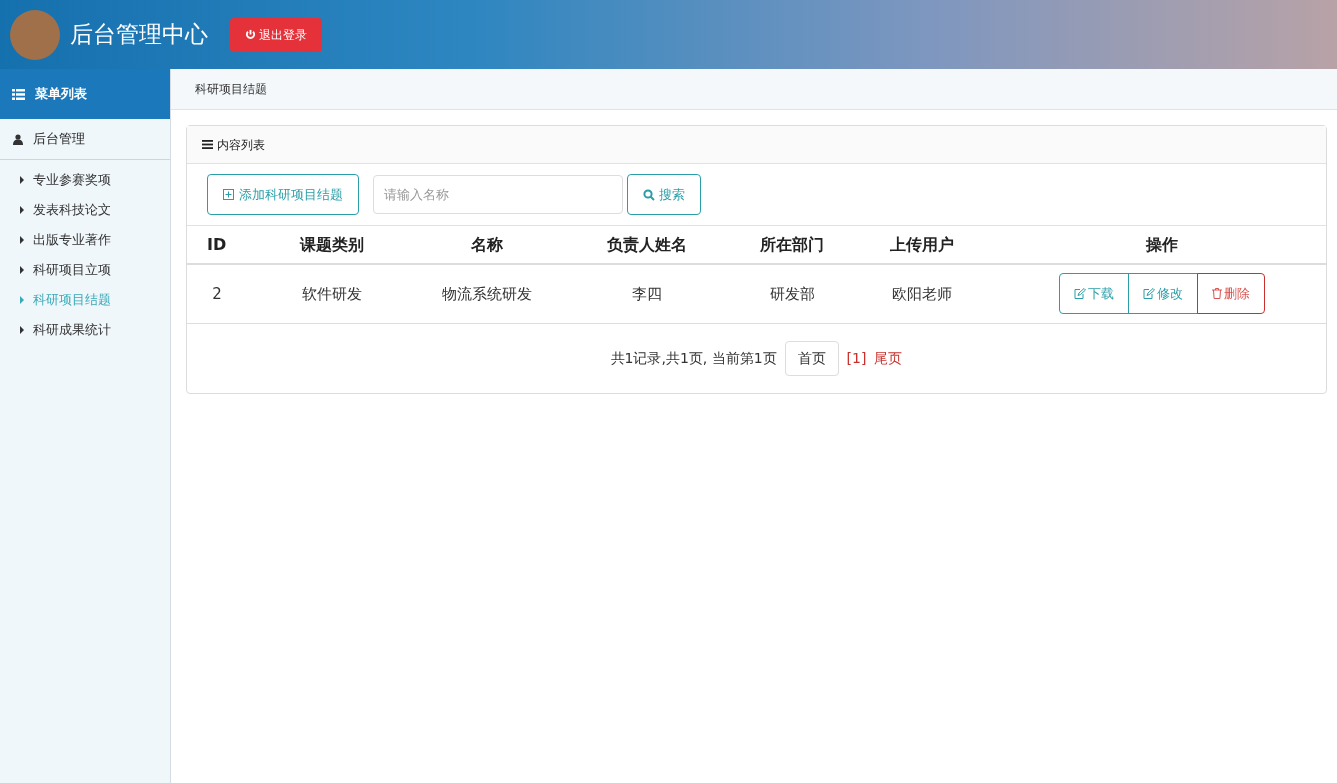  I want to click on menu-item: 发表科技论文, so click(85, 210).